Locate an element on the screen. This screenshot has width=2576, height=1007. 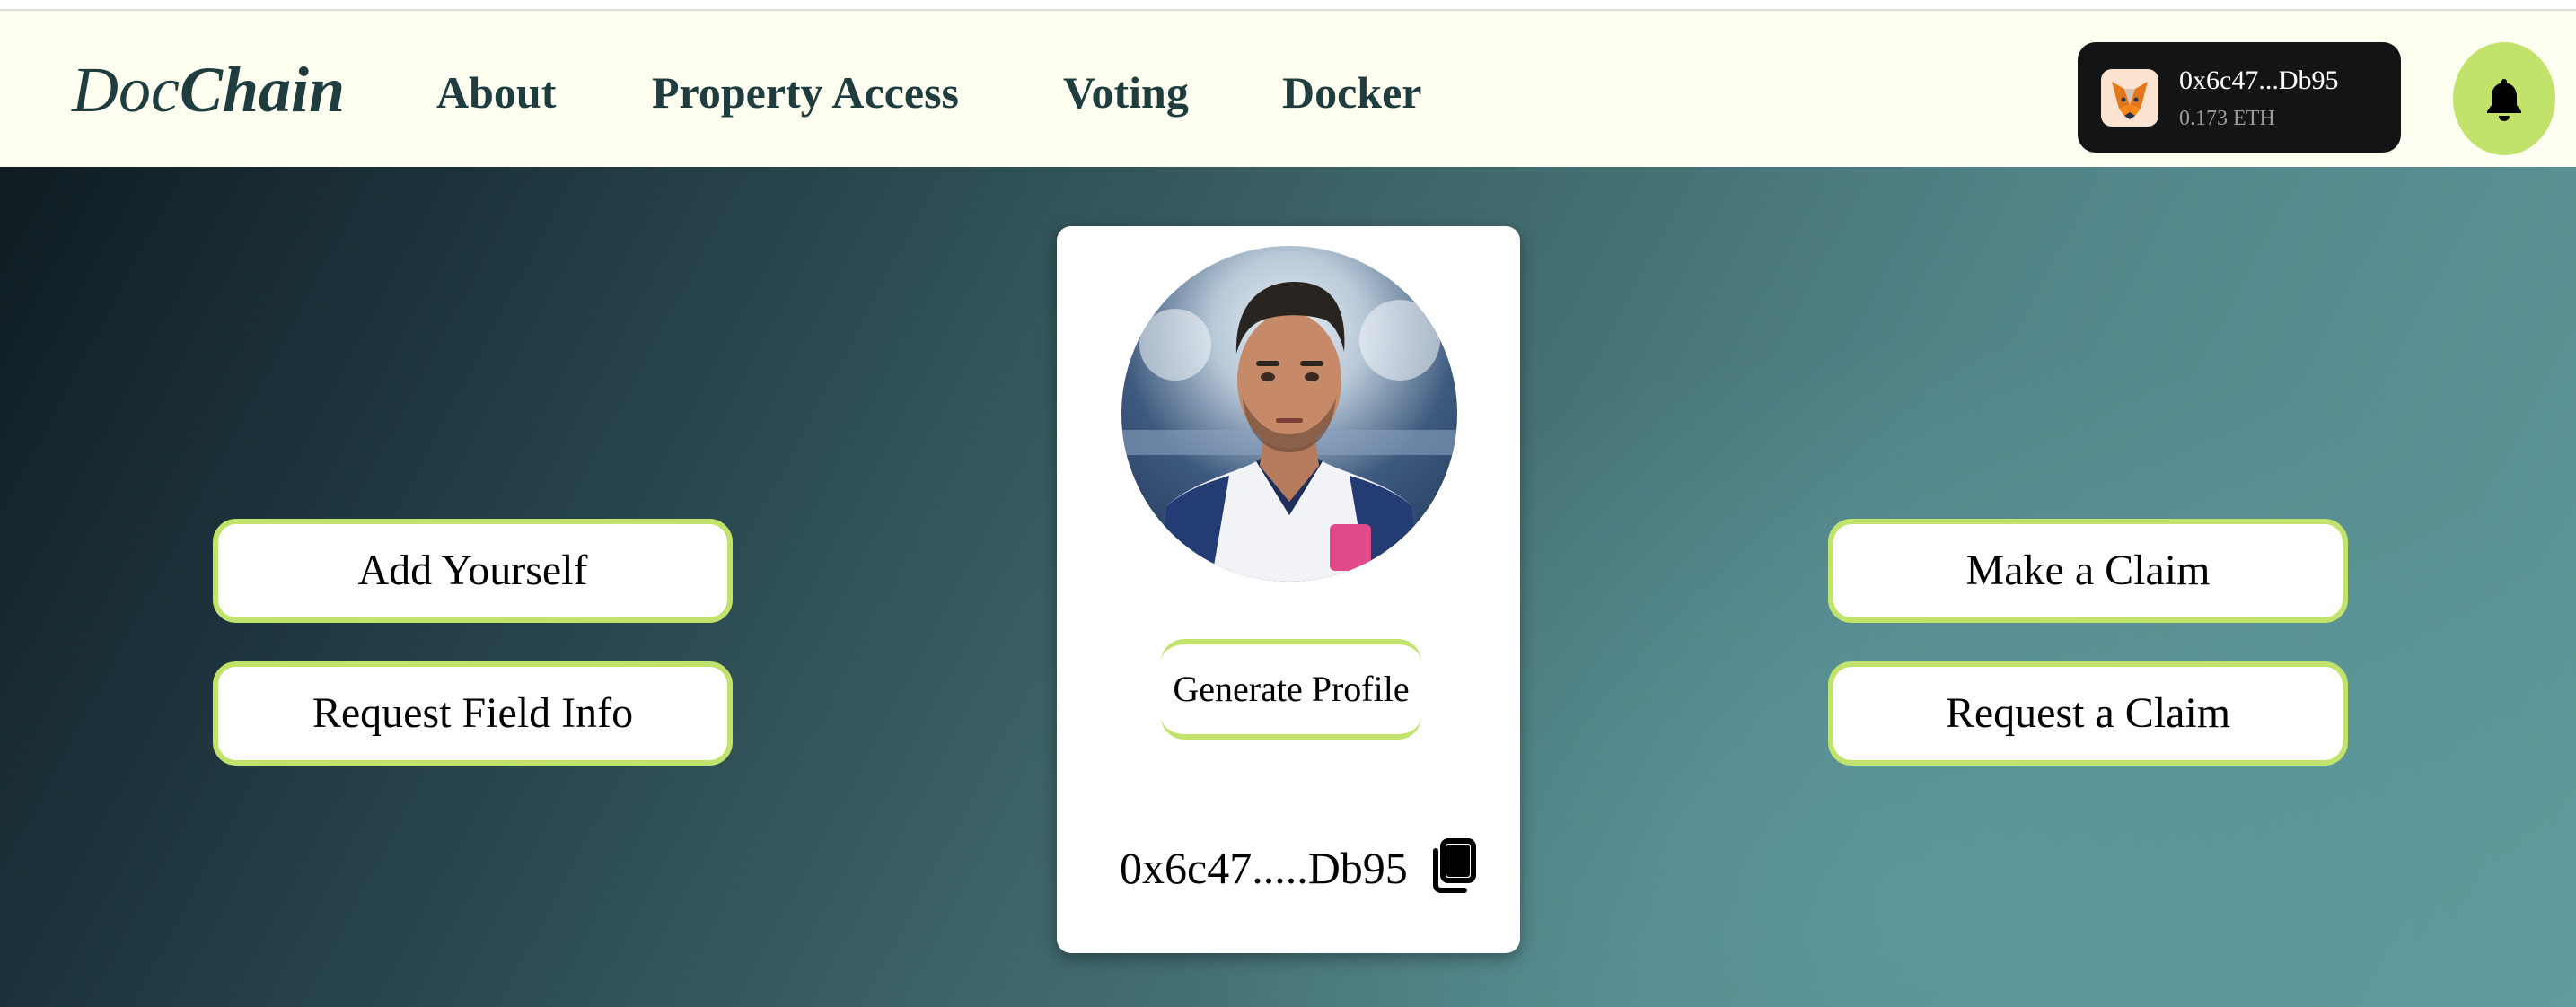
profile-address: 0x6c47.....Db95 is located at coordinates (1264, 868).